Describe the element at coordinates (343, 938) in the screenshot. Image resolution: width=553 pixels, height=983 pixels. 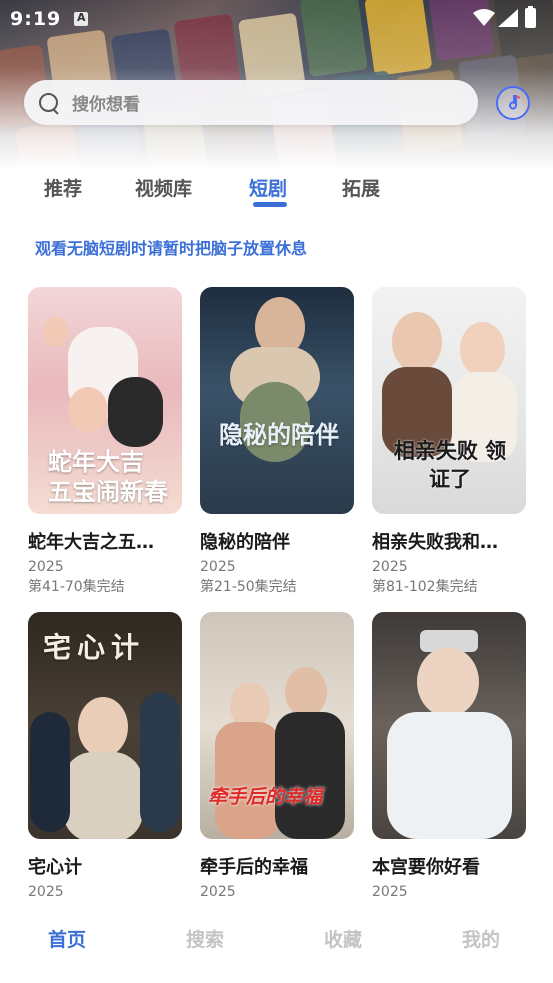
I see `nav-favorites: 收藏` at that location.